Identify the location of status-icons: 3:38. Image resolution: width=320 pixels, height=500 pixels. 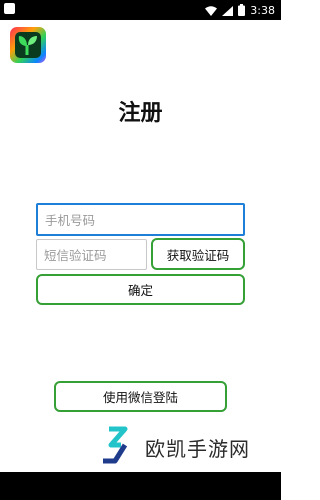
(240, 10).